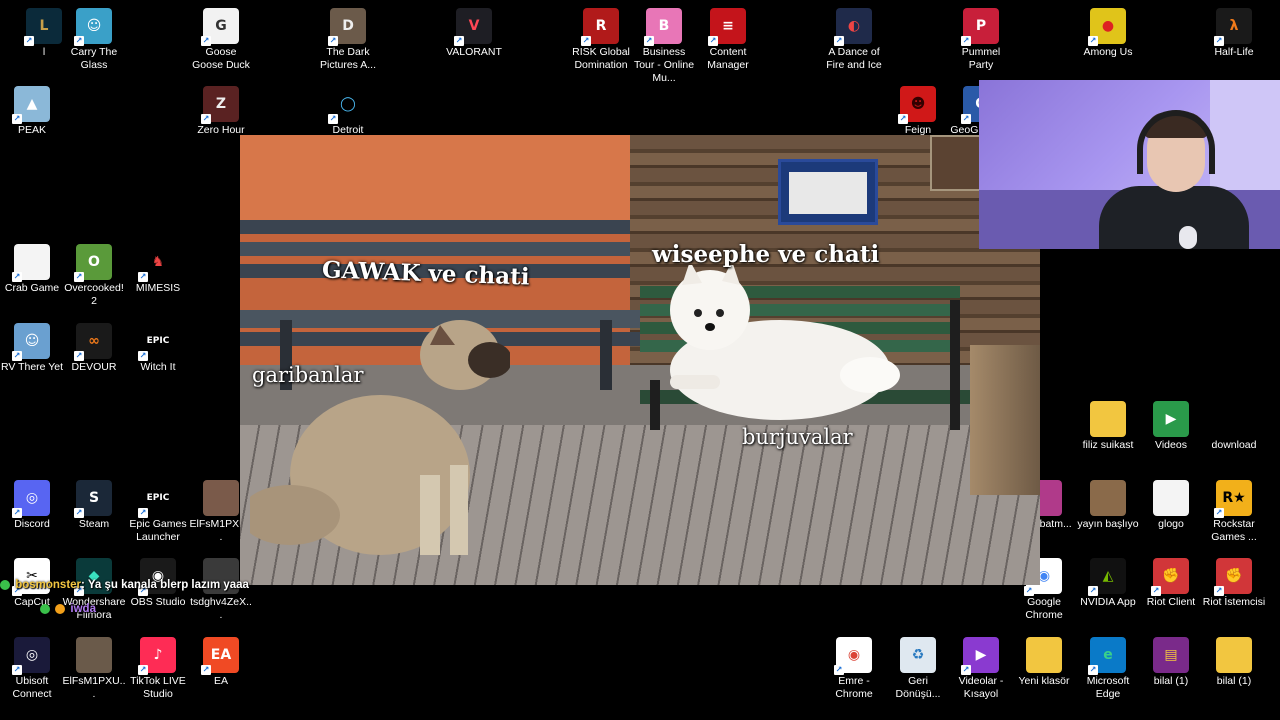 The image size is (1280, 720). Describe the element at coordinates (601, 58) in the screenshot. I see `desktop-icon-label: RISK Global Domination` at that location.